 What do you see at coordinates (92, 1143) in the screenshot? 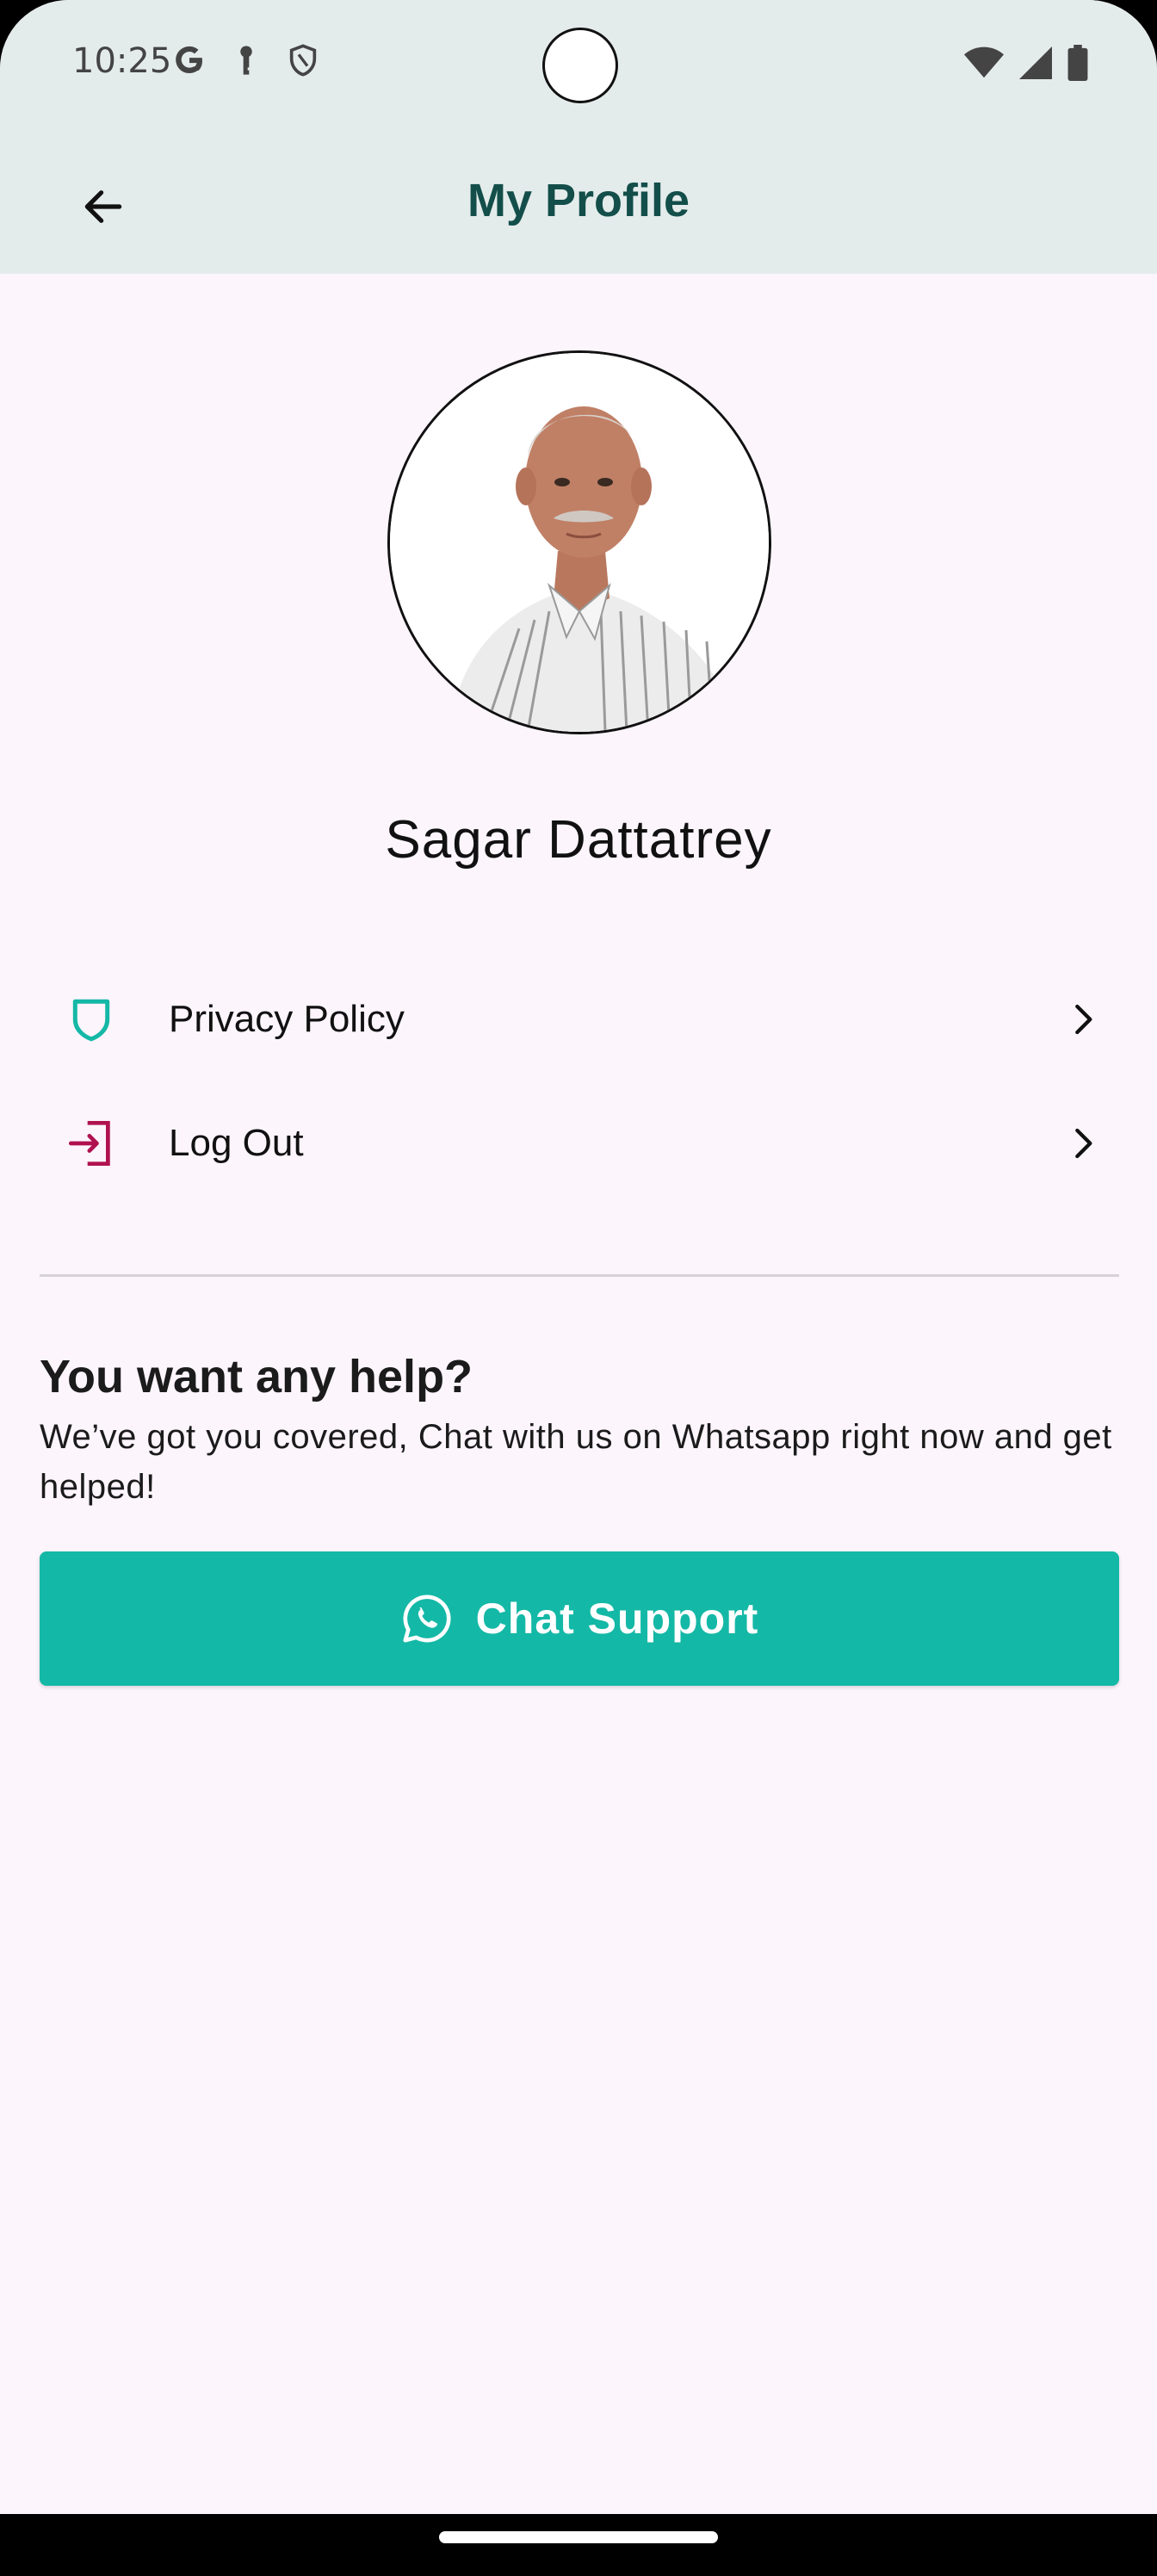
I see `logout-icon` at bounding box center [92, 1143].